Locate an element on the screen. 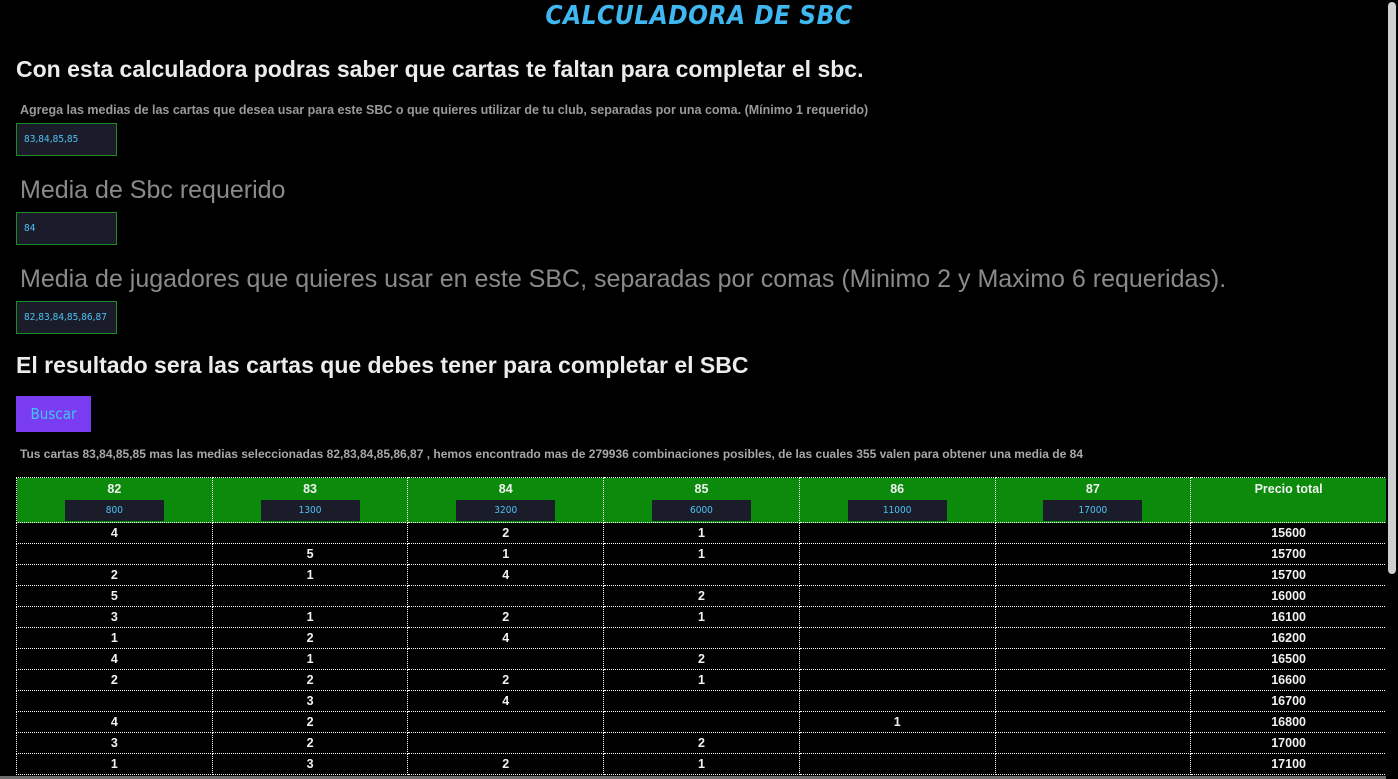 The height and width of the screenshot is (779, 1398). column-header-86: 86 is located at coordinates (897, 500).